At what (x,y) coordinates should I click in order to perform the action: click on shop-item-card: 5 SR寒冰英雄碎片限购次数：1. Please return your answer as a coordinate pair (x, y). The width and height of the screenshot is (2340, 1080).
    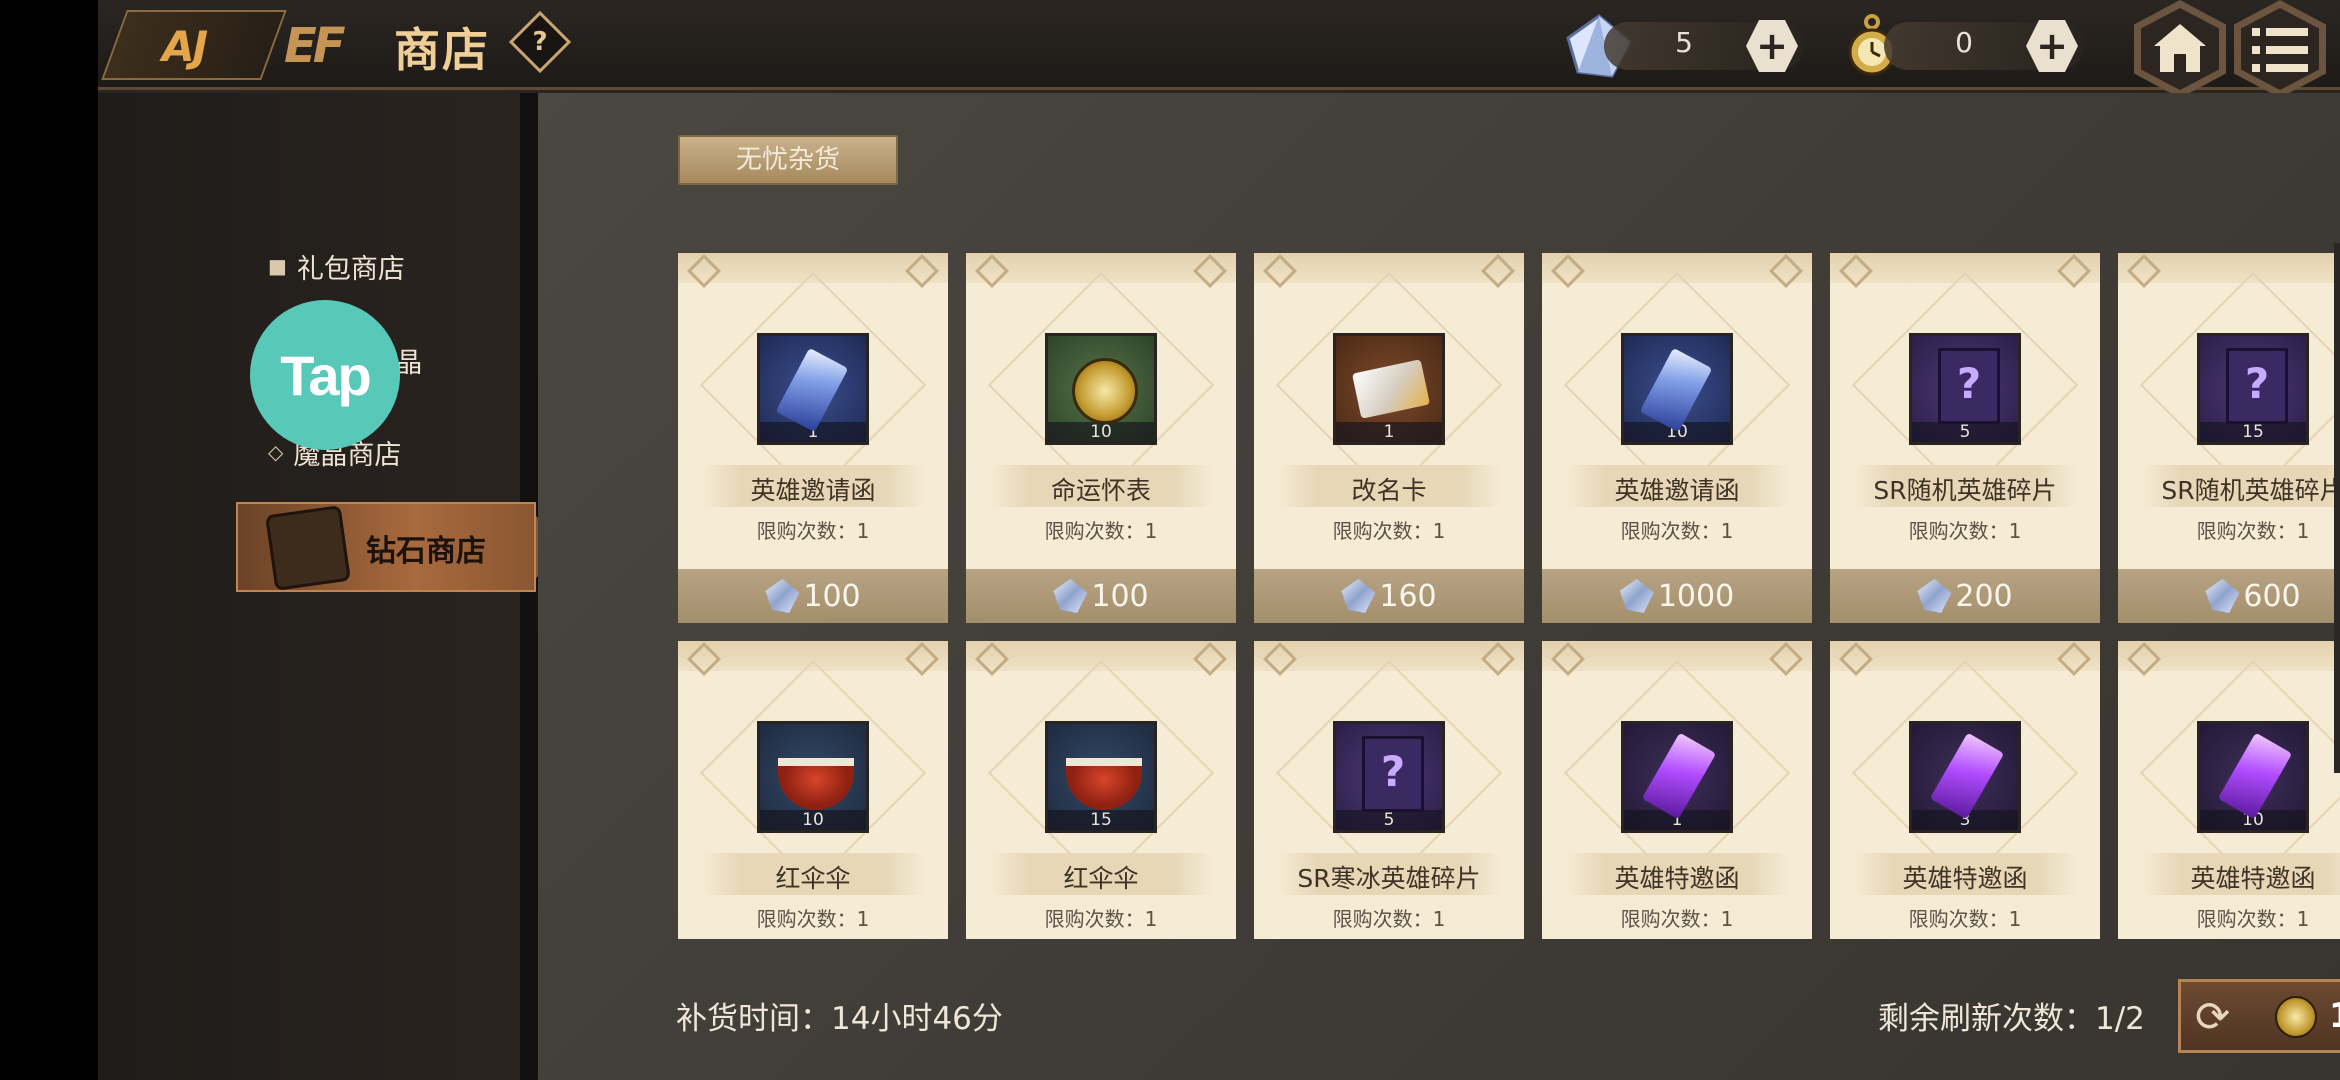
    Looking at the image, I should click on (1389, 790).